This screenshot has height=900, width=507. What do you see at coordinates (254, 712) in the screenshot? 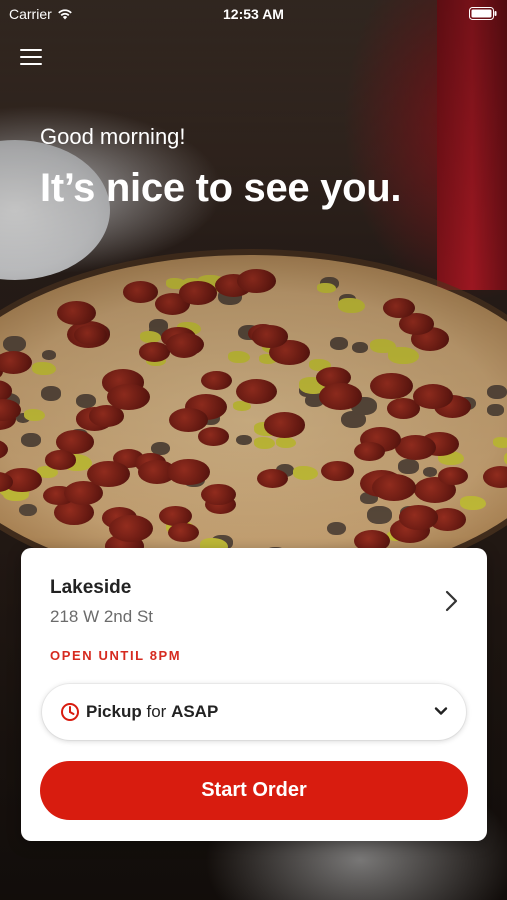
I see `order-mode-dropdown: Pickup for ASAP` at bounding box center [254, 712].